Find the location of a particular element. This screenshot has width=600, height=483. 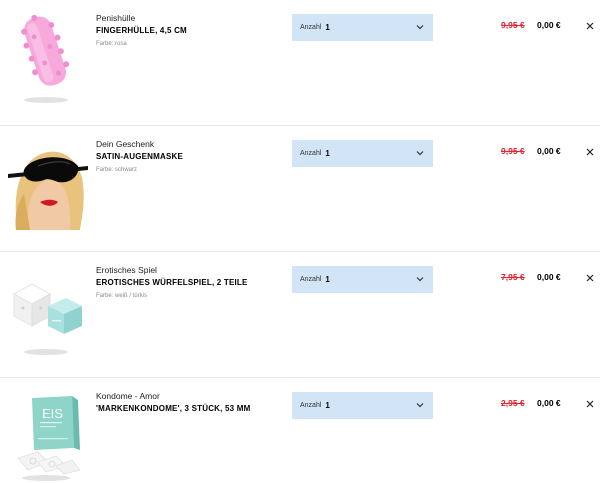

item-subtitle: Dein Geschenk is located at coordinates (125, 144).